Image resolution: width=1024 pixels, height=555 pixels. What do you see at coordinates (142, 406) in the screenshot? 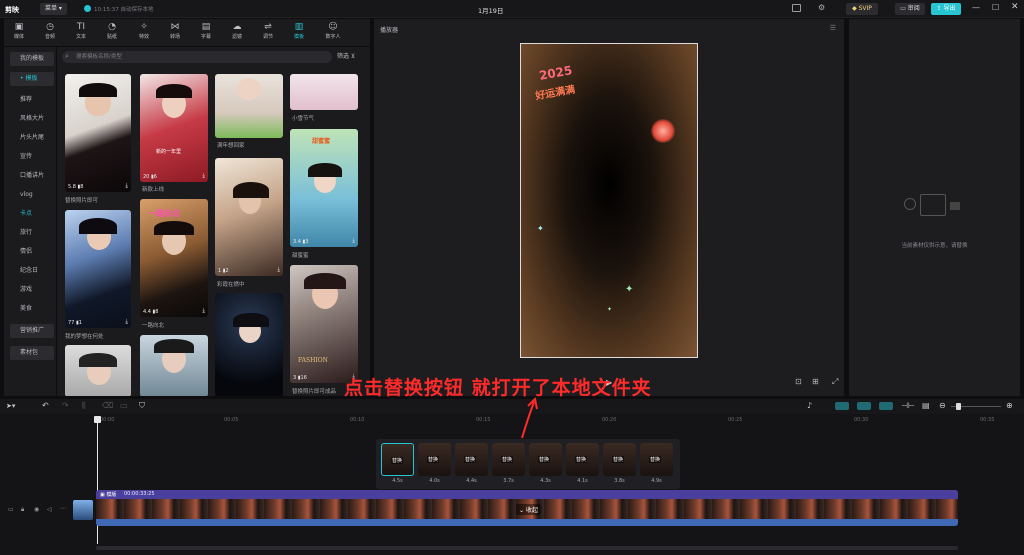
I see `shield-icon: ⛉` at bounding box center [142, 406].